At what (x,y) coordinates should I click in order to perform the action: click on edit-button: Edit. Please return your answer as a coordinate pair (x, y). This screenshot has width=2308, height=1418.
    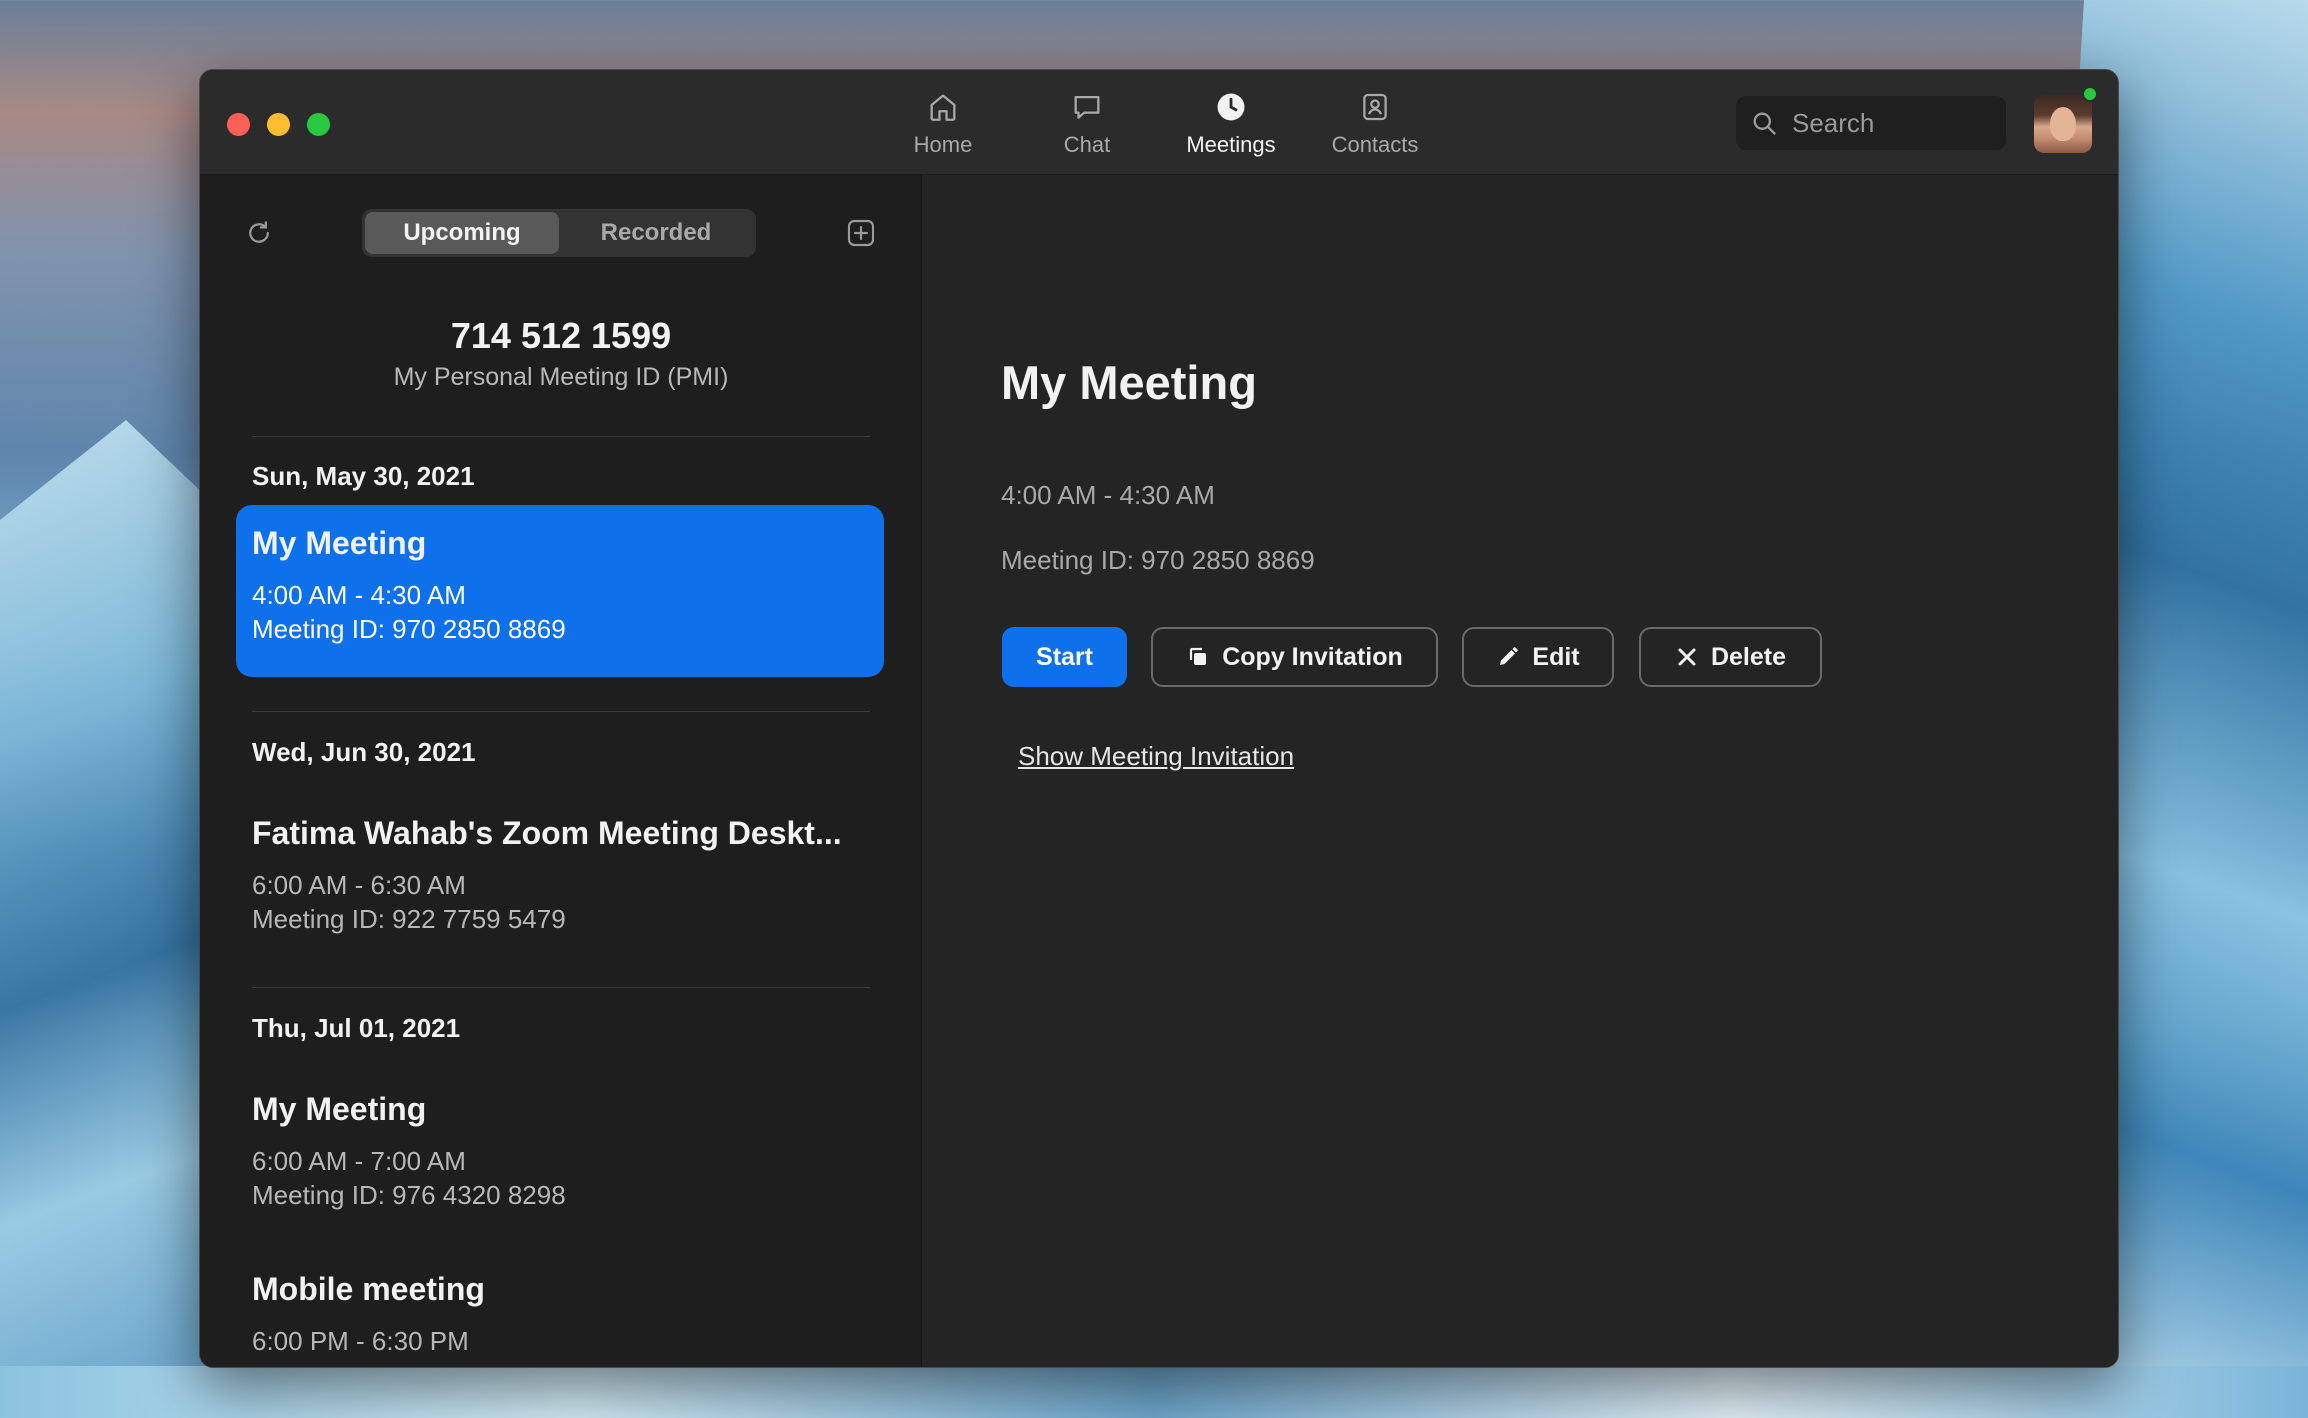
    Looking at the image, I should click on (1538, 657).